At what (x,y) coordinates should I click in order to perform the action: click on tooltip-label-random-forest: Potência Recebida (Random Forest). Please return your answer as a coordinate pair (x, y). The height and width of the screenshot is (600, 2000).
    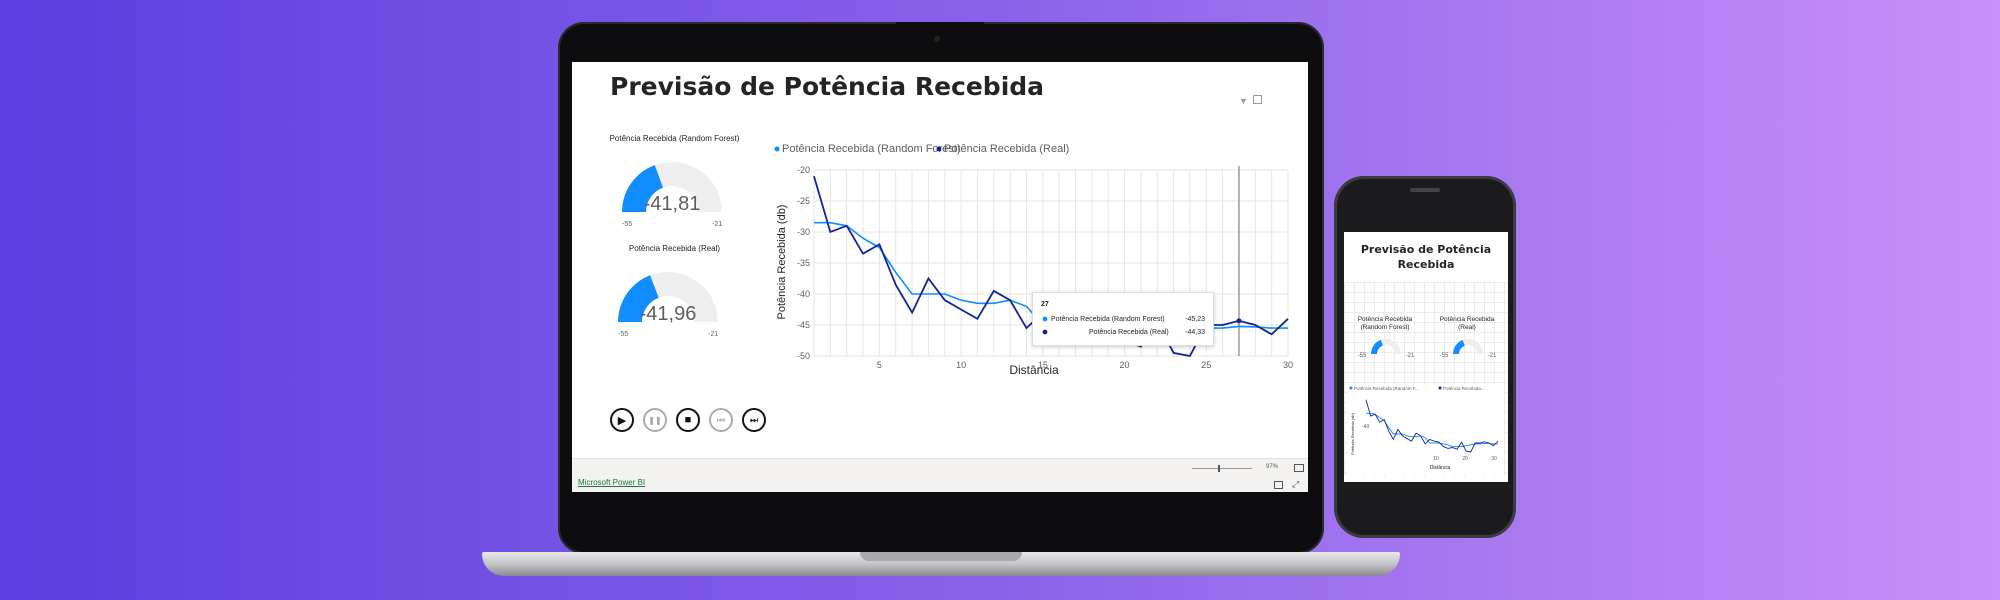
    Looking at the image, I should click on (1108, 319).